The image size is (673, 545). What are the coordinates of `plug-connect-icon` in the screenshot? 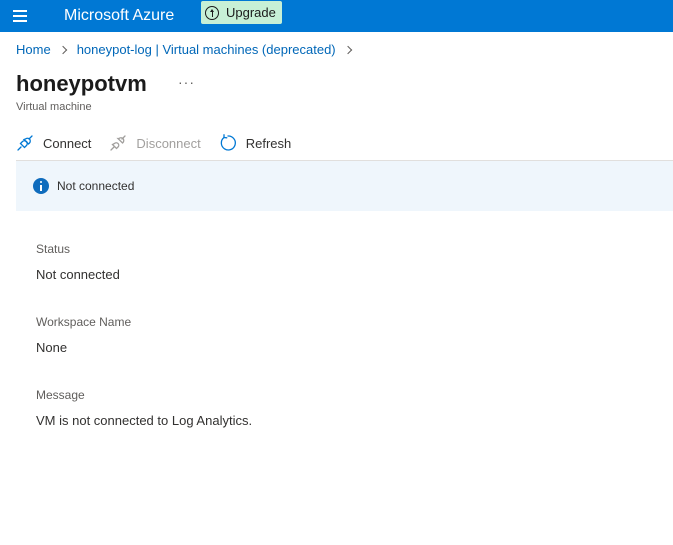 It's located at (25, 143).